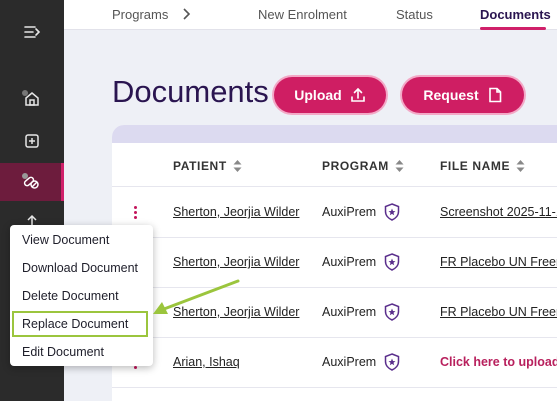 The width and height of the screenshot is (557, 401). I want to click on menu-item-download-document: Download Document, so click(80, 268).